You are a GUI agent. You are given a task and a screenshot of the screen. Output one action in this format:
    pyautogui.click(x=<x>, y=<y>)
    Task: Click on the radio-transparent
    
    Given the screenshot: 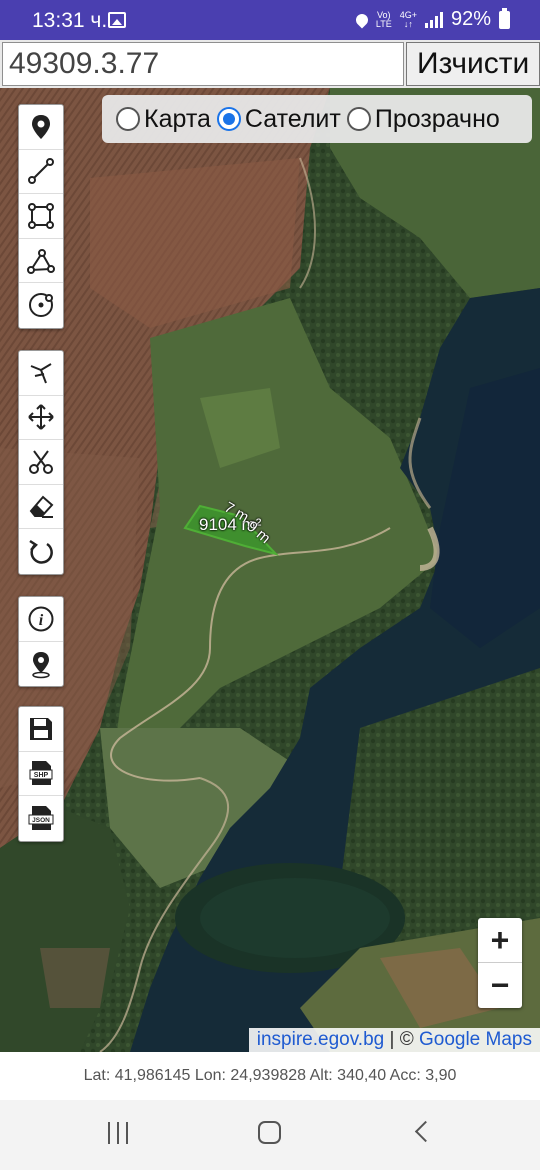 What is the action you would take?
    pyautogui.click(x=358, y=119)
    